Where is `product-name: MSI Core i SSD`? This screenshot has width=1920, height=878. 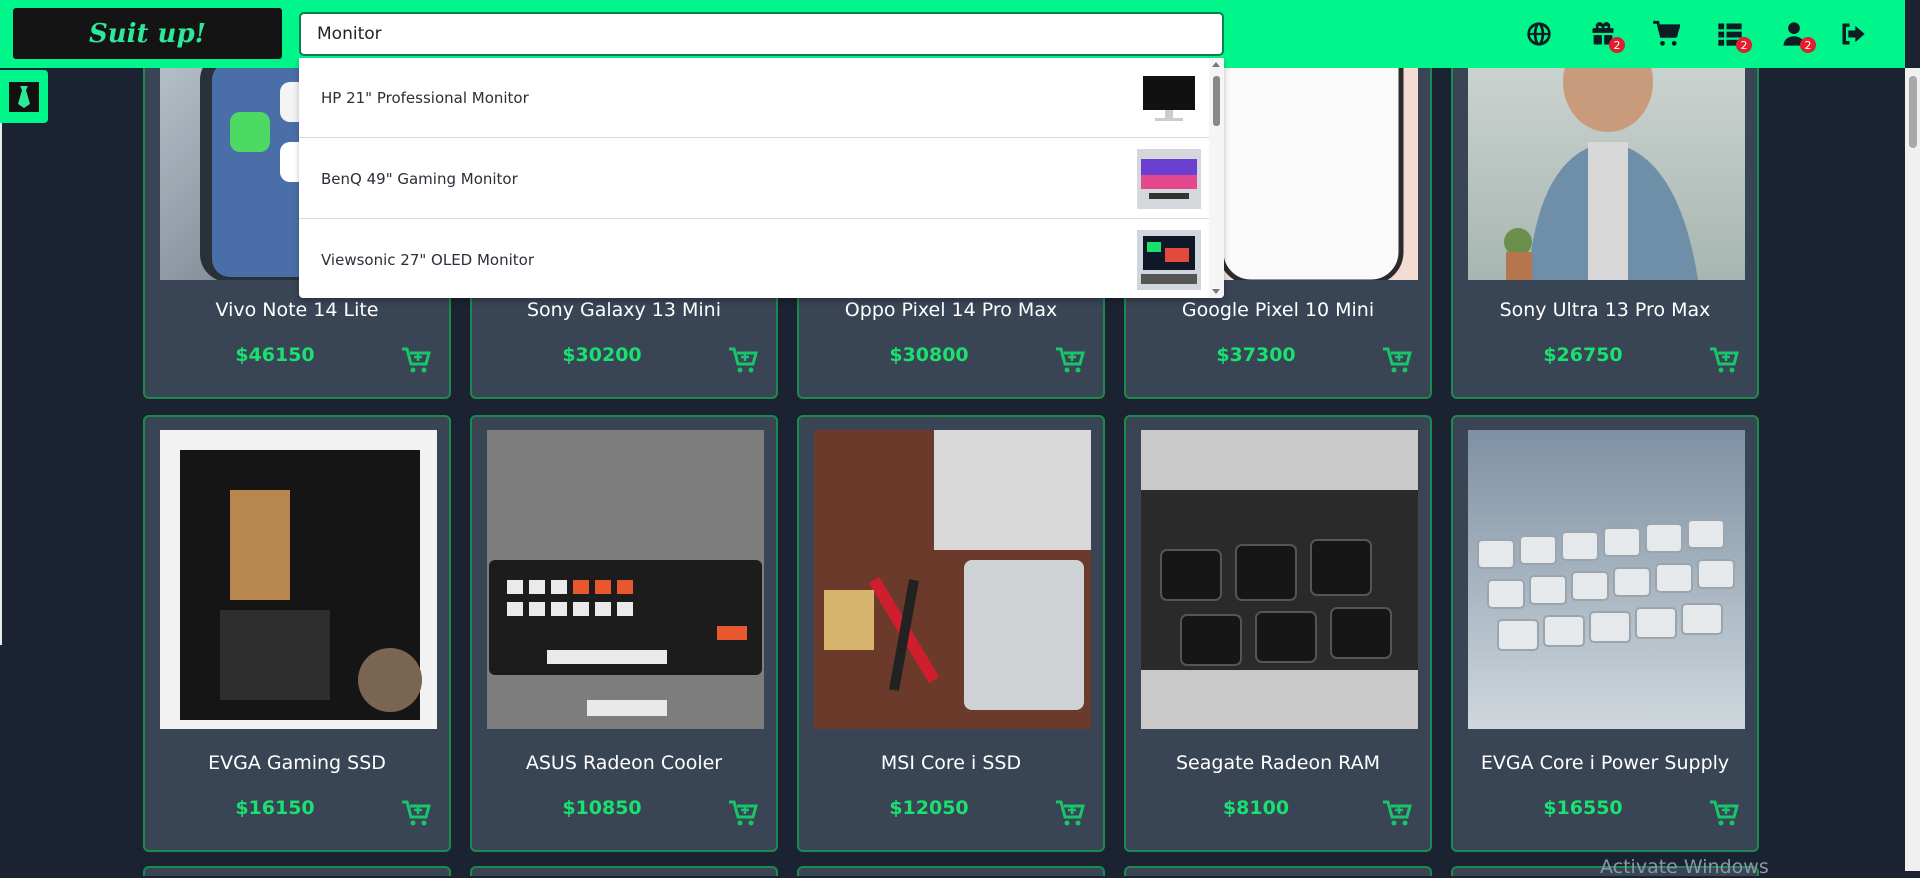 product-name: MSI Core i SSD is located at coordinates (951, 763).